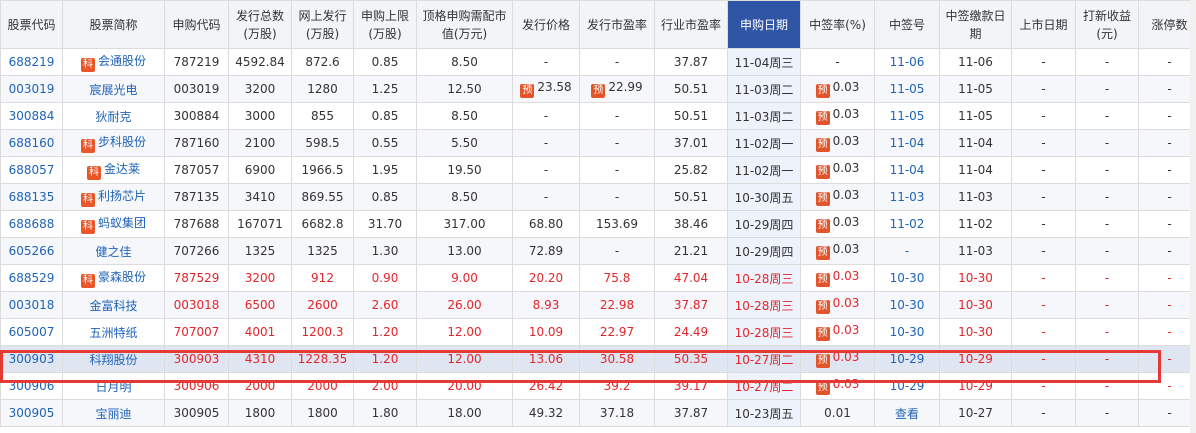 Image resolution: width=1196 pixels, height=433 pixels. I want to click on stock-code-link: 003018, so click(32, 305).